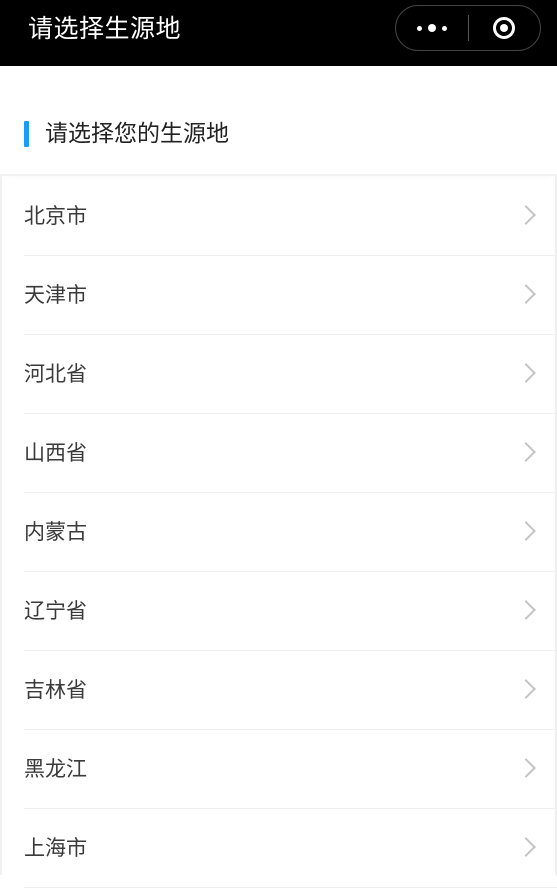 This screenshot has width=557, height=888. Describe the element at coordinates (290, 216) in the screenshot. I see `list-item: 北京市` at that location.